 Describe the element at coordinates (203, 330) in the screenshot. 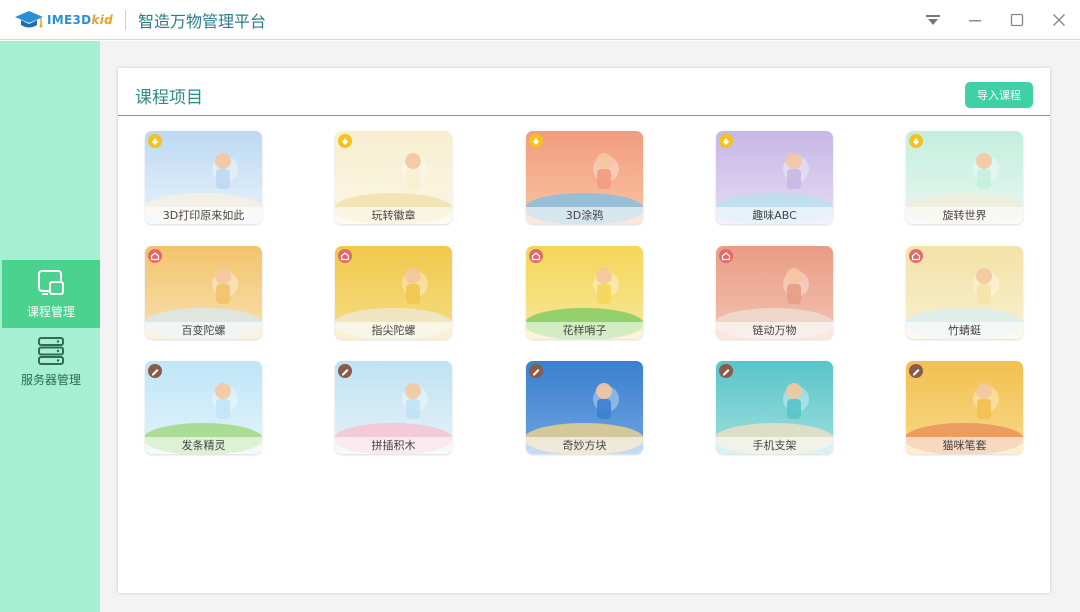

I see `course-label: 百变陀螺` at that location.